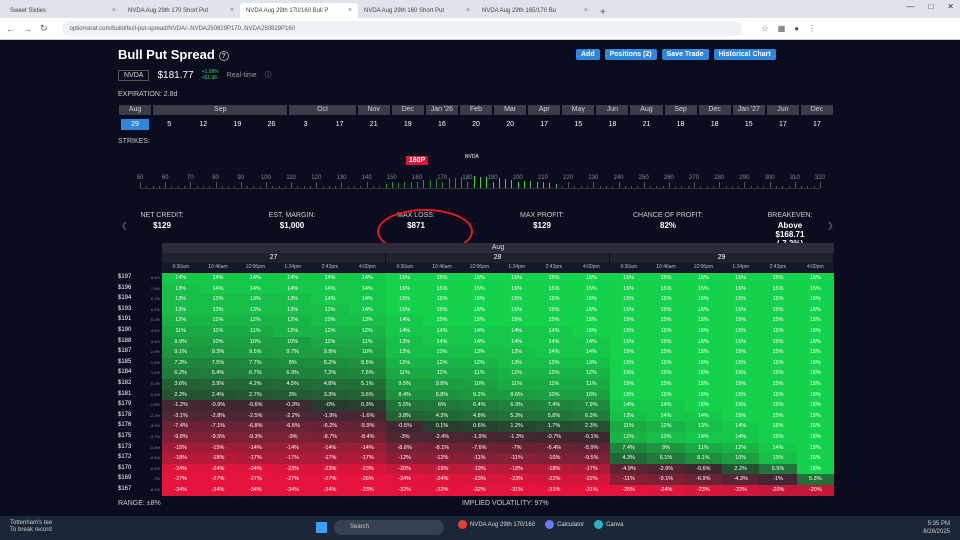  Describe the element at coordinates (373, 110) in the screenshot. I see `expiration-month: Nov` at that location.